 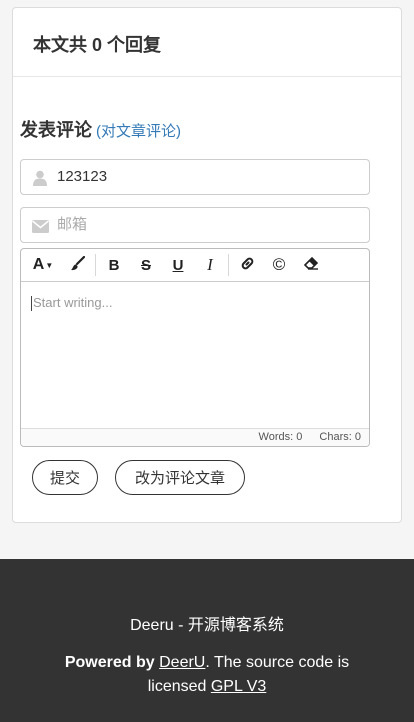 I want to click on text-cursor, so click(x=31, y=304).